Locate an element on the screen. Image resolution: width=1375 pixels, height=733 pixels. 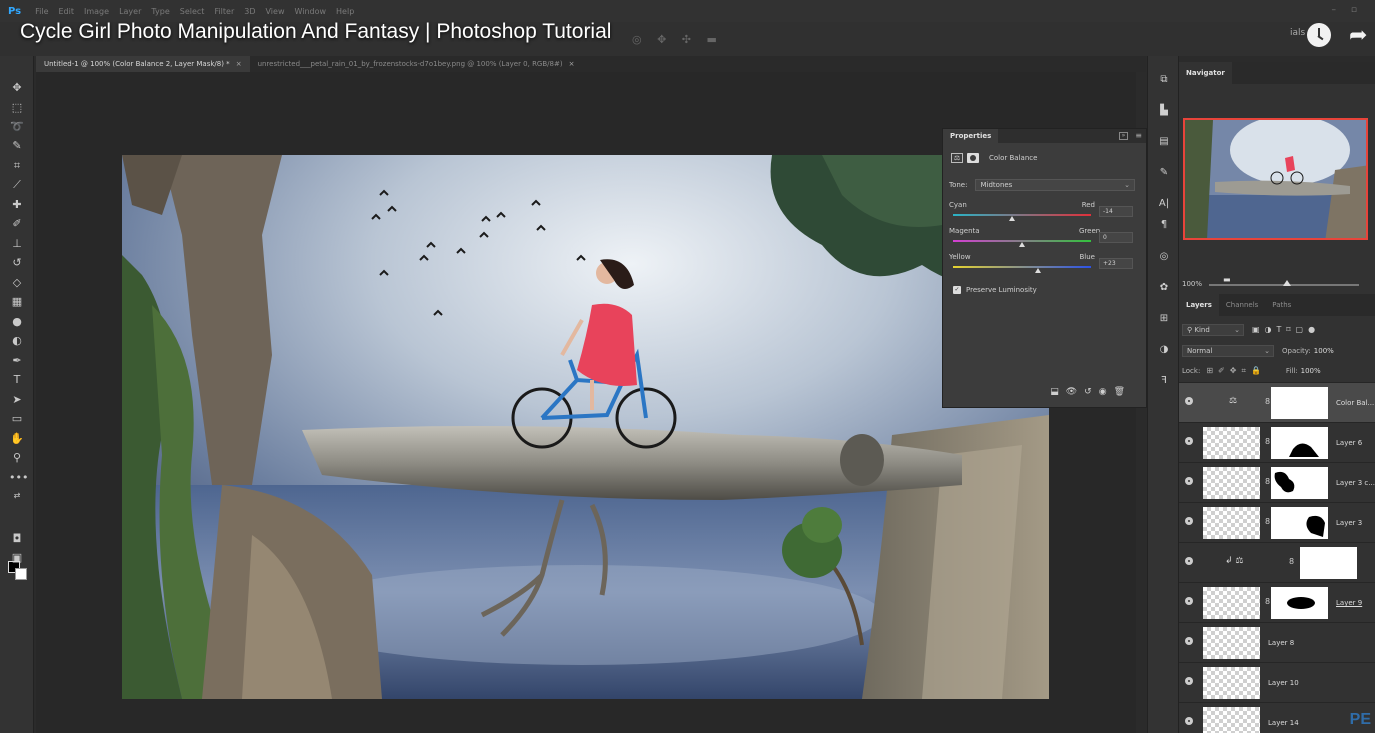
menu-3d: 3D is located at coordinates (249, 11).